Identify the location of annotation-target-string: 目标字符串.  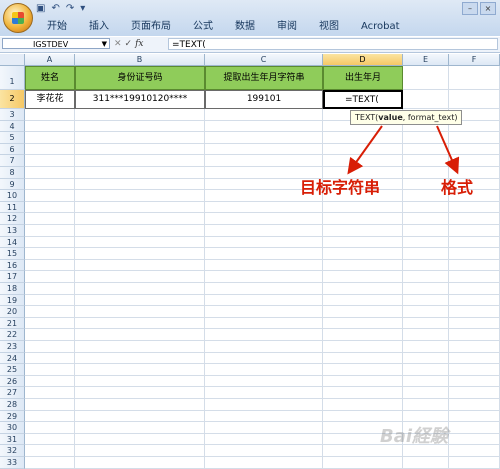
(340, 187).